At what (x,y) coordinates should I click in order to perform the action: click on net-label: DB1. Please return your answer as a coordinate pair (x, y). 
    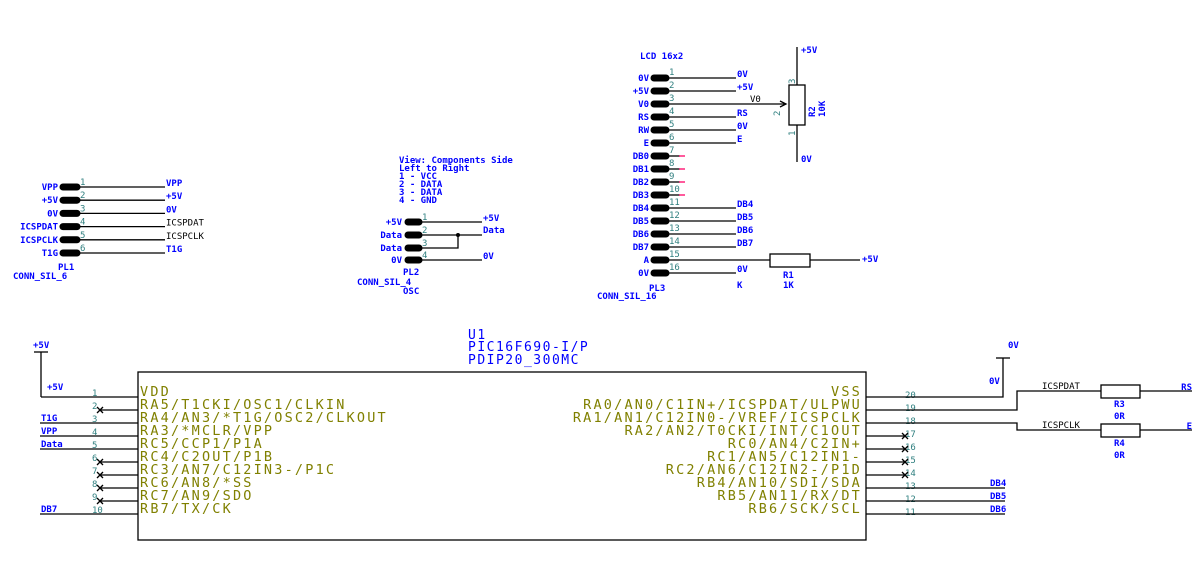
    Looking at the image, I should click on (641, 170).